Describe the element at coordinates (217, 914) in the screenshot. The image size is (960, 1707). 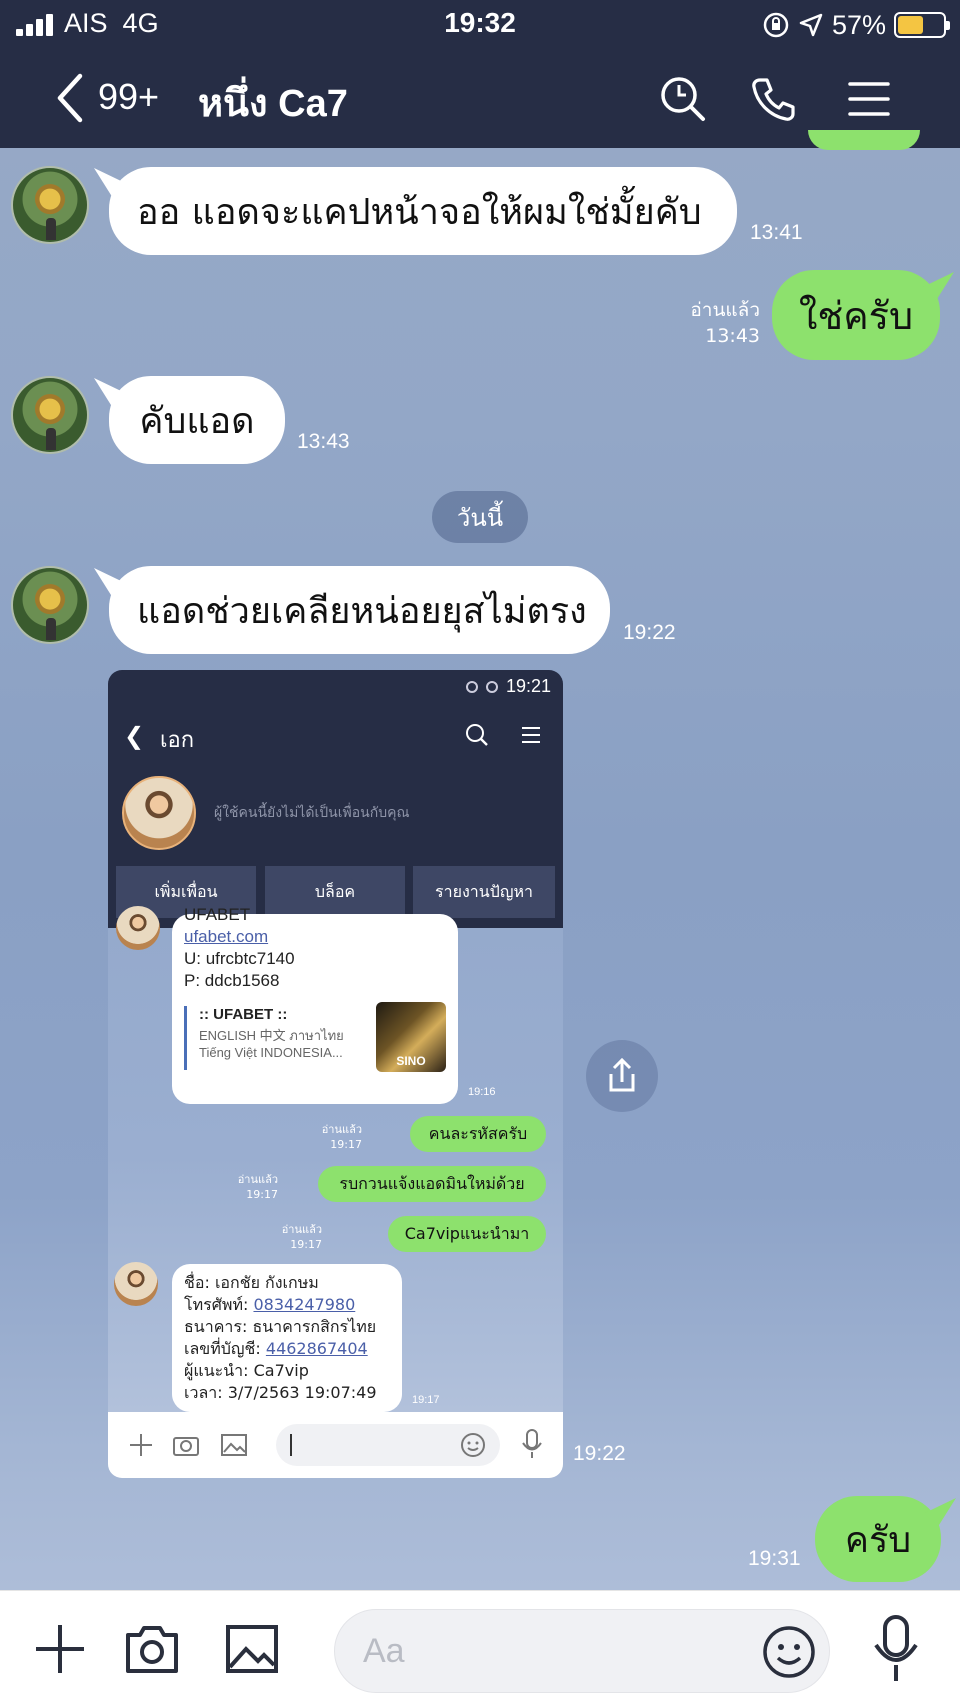
I see `card-line: UFABET` at that location.